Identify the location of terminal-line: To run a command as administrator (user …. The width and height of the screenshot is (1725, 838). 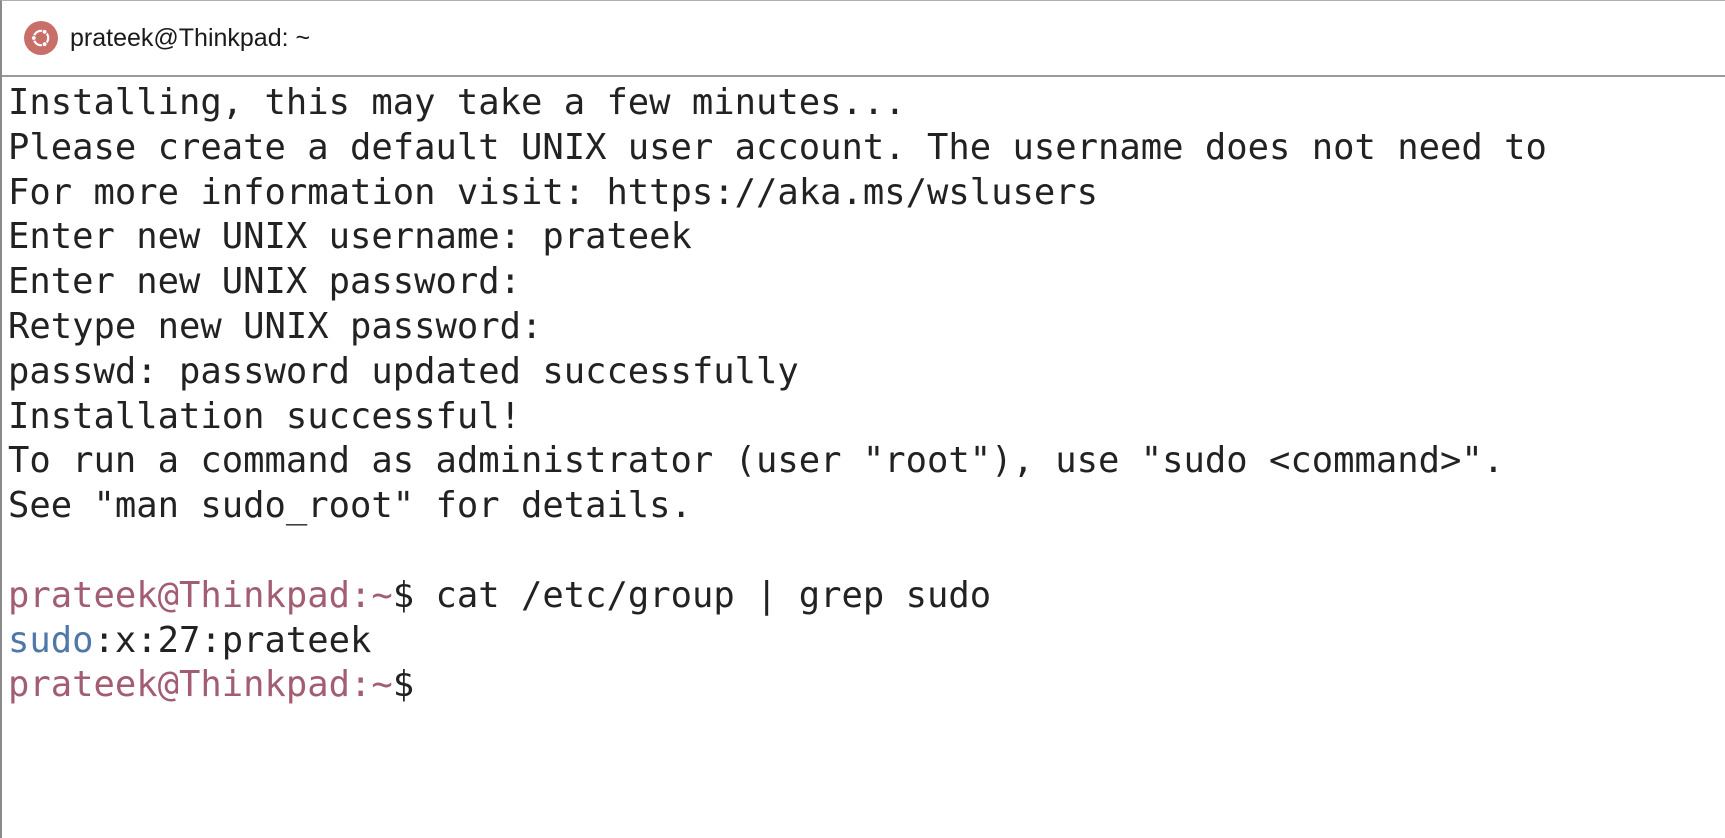
(756, 461).